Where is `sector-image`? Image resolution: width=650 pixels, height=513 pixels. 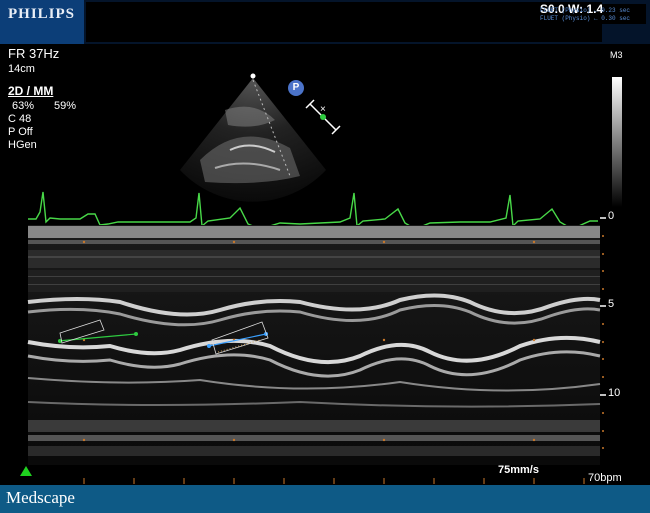 sector-image is located at coordinates (253, 137).